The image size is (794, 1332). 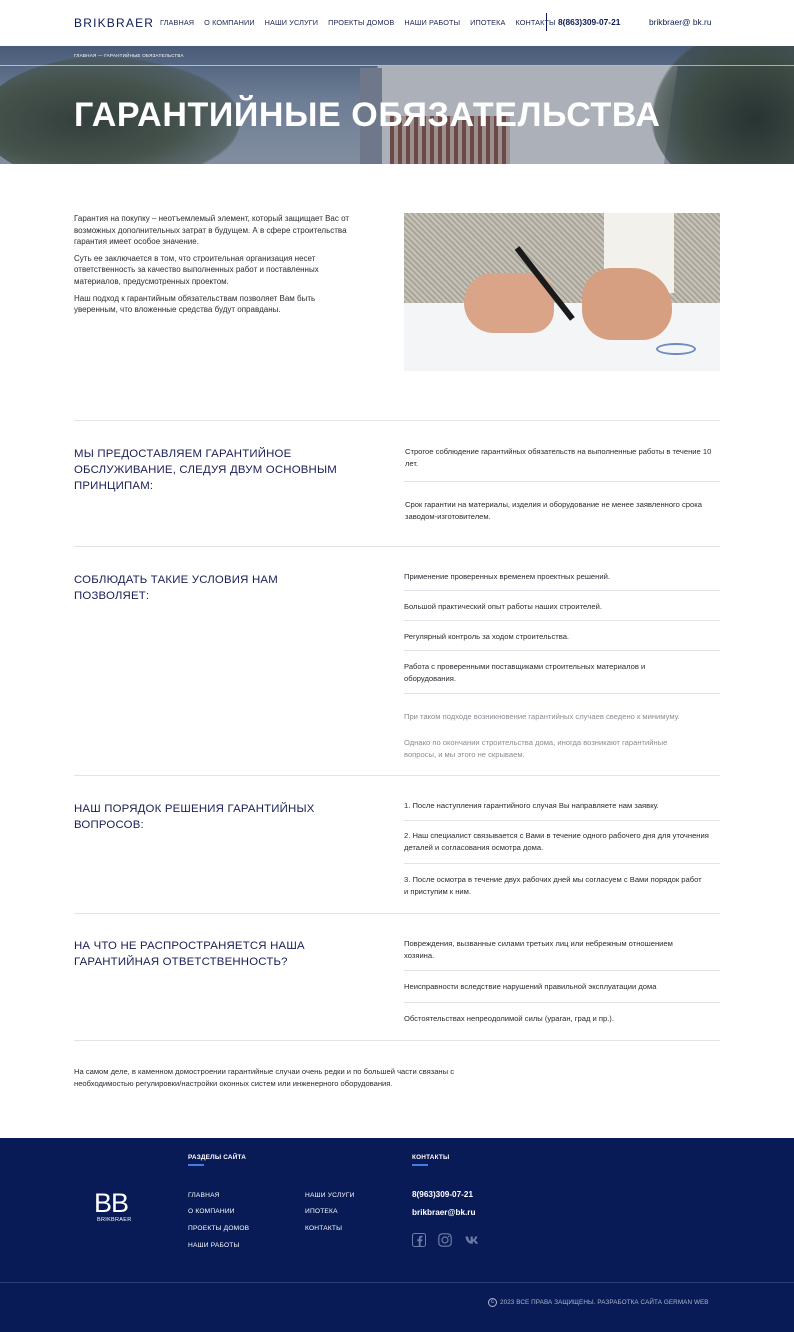 What do you see at coordinates (535, 22) in the screenshot?
I see `nav-item-contacts: КОНТАКТЫ` at bounding box center [535, 22].